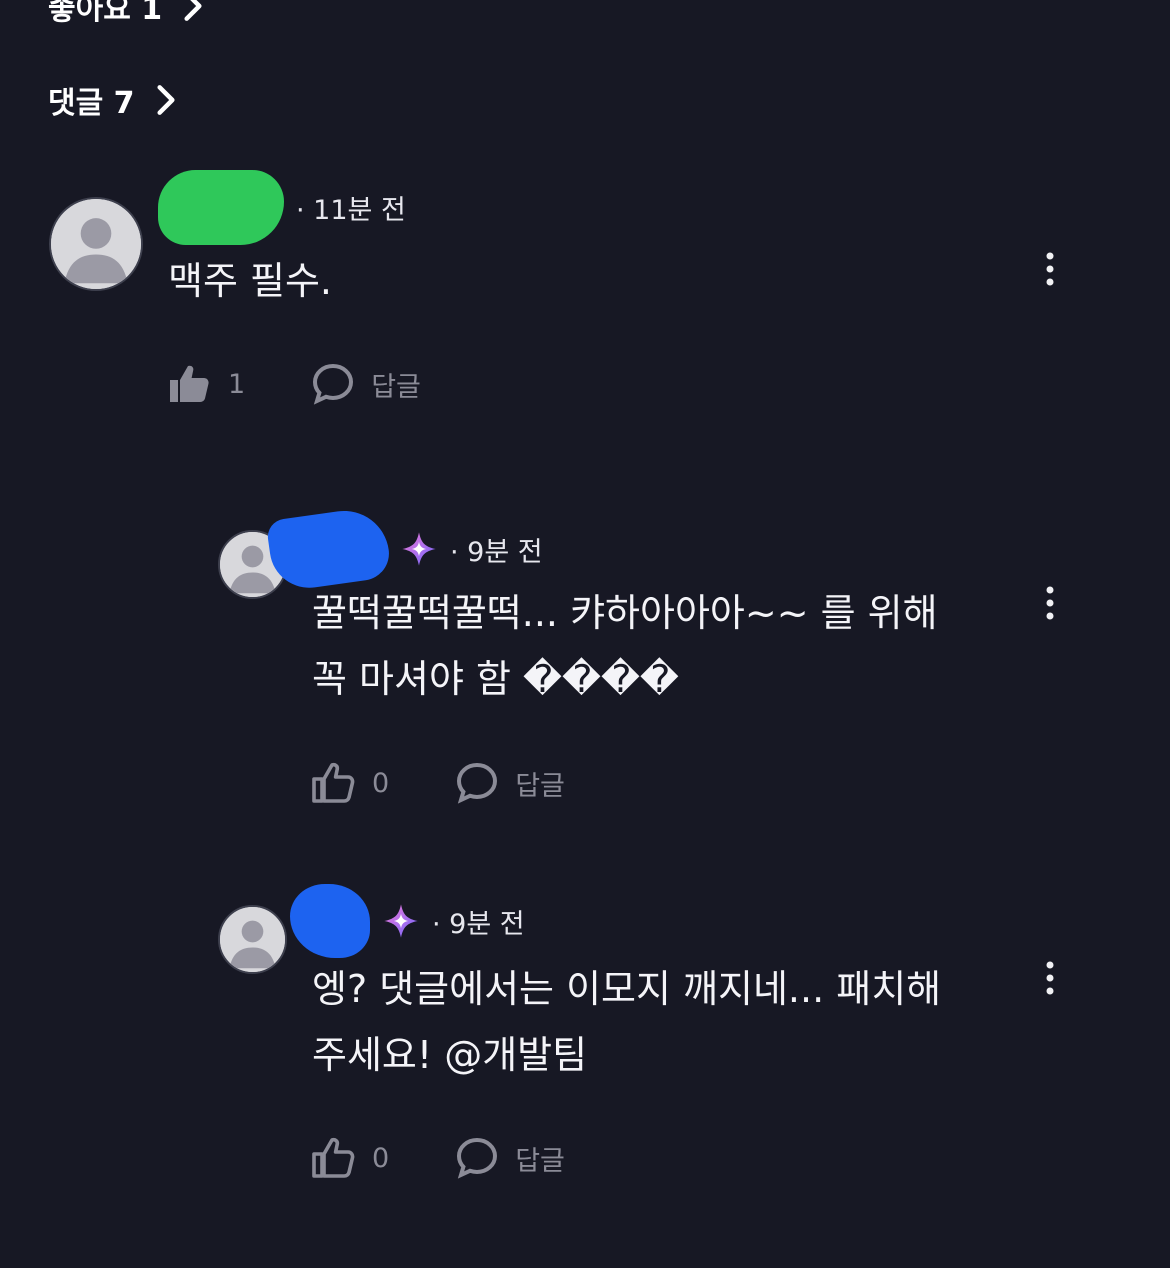 This screenshot has width=1170, height=1268. I want to click on comment-body: 꿀떡꿀떡꿀떡... 캬하아아아~~ 를 위해 꼭 마셔야 함 ����, so click(625, 646).